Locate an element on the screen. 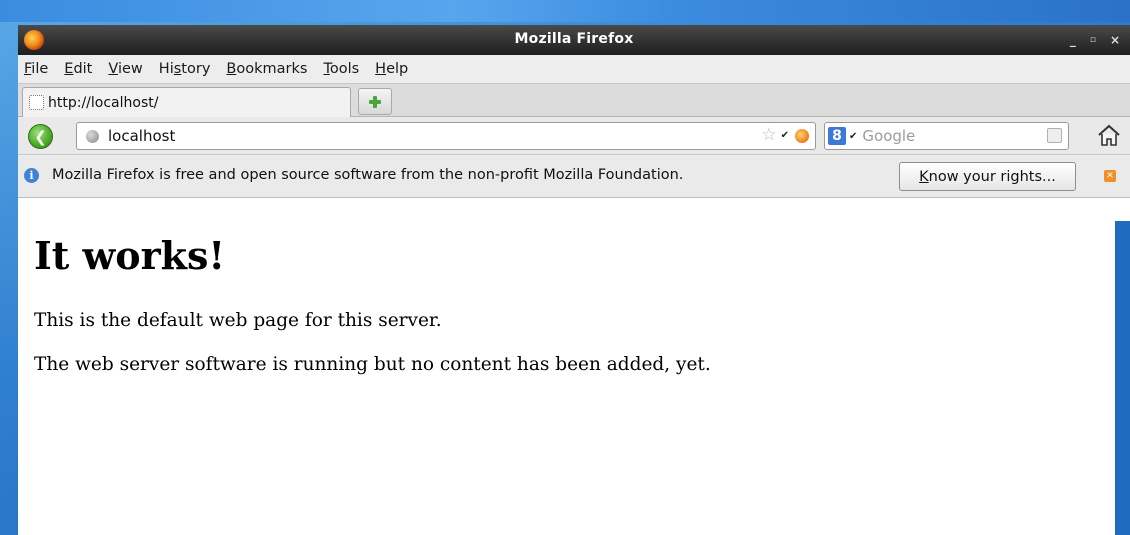  page-heading: It works! is located at coordinates (130, 255).